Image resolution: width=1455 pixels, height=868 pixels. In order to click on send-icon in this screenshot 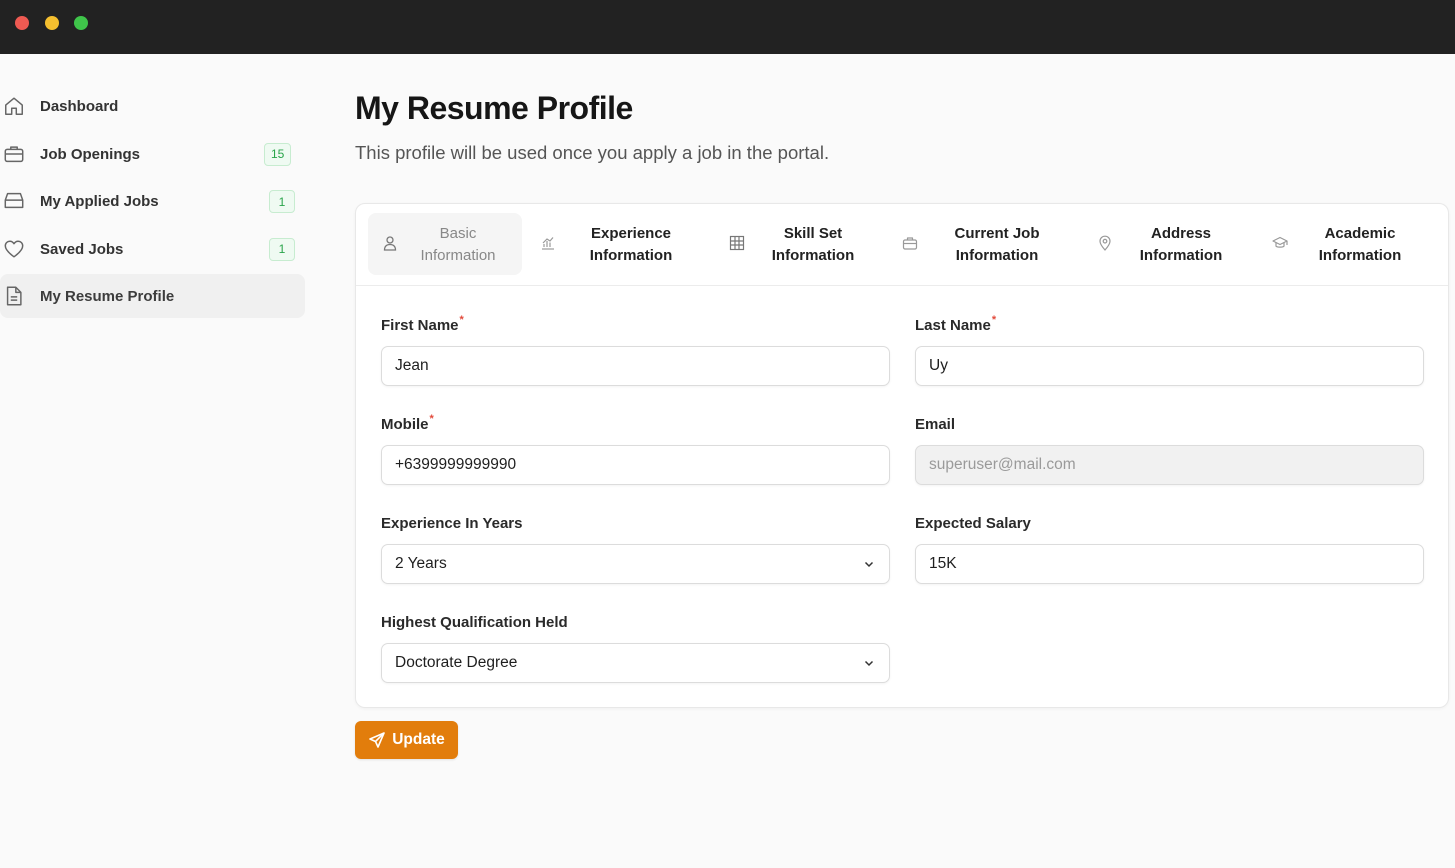, I will do `click(377, 740)`.